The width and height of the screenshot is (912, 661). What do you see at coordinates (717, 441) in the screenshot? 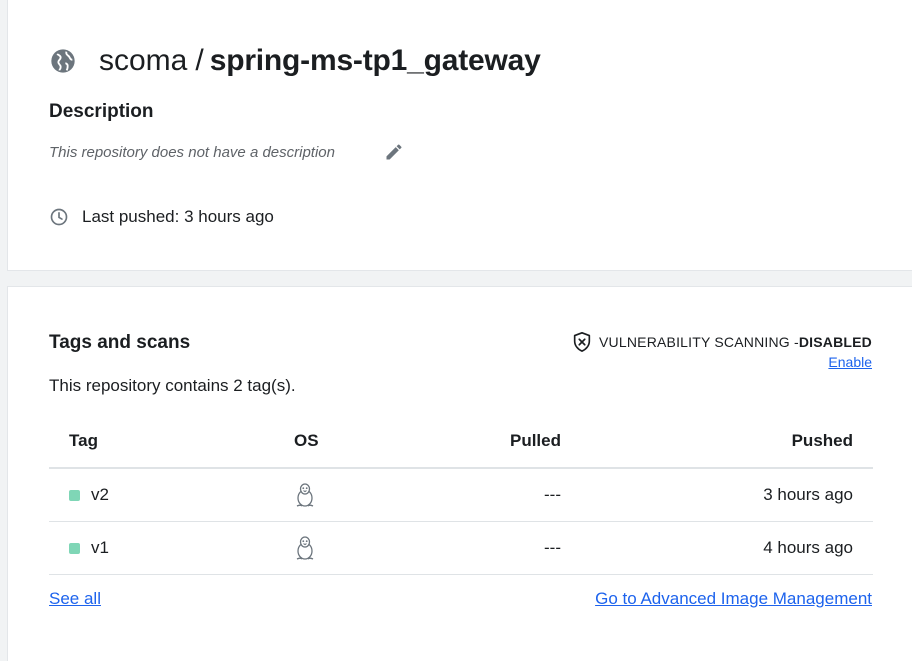
I see `column-header-pushed: Pushed` at bounding box center [717, 441].